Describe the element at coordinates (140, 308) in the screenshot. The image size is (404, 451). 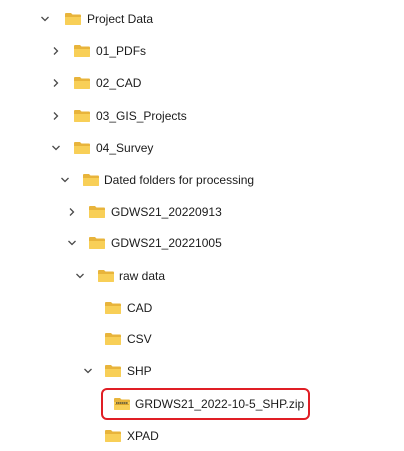
I see `tree-item-label: CAD` at that location.